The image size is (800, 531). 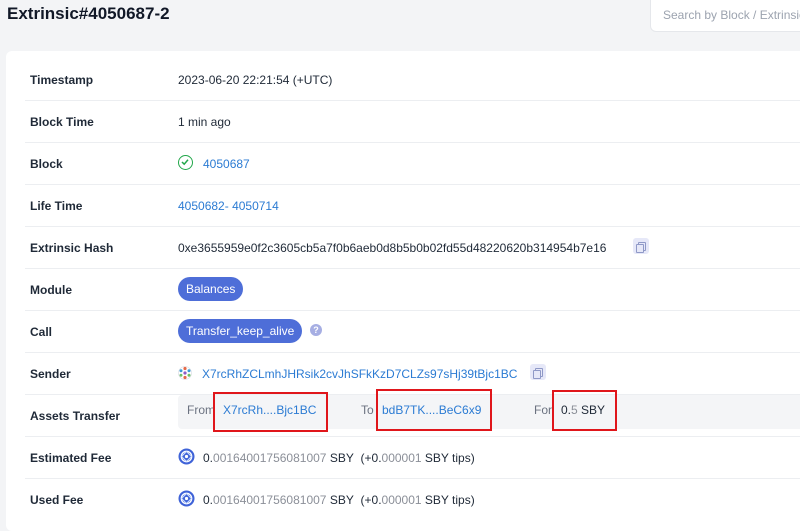 I want to click on life-time-end-link: 4050714, so click(x=255, y=206).